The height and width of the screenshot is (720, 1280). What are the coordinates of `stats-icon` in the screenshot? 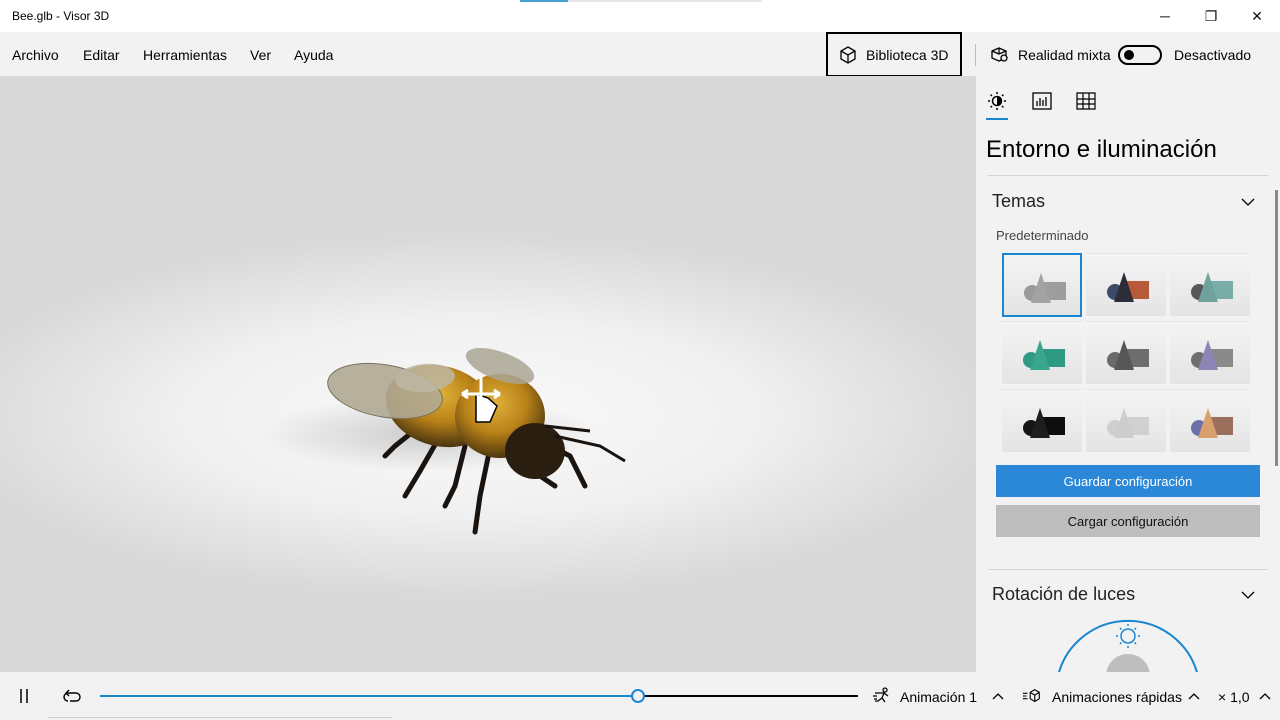 It's located at (1042, 101).